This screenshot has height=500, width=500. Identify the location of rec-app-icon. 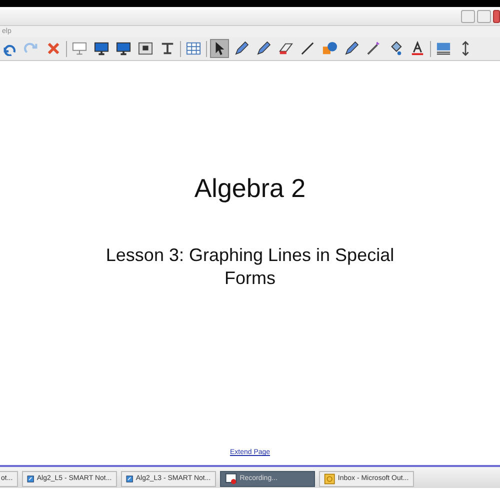
(230, 478).